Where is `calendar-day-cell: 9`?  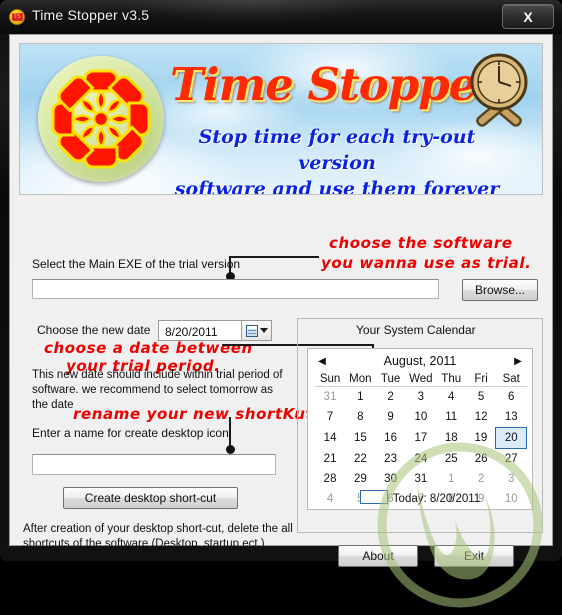
calendar-day-cell: 9 is located at coordinates (391, 417).